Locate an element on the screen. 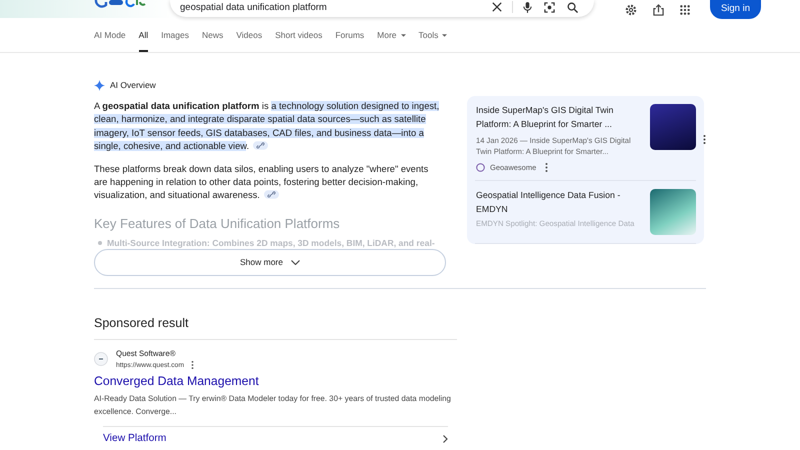 The height and width of the screenshot is (450, 800). ai-overview-label: AI Overview is located at coordinates (133, 85).